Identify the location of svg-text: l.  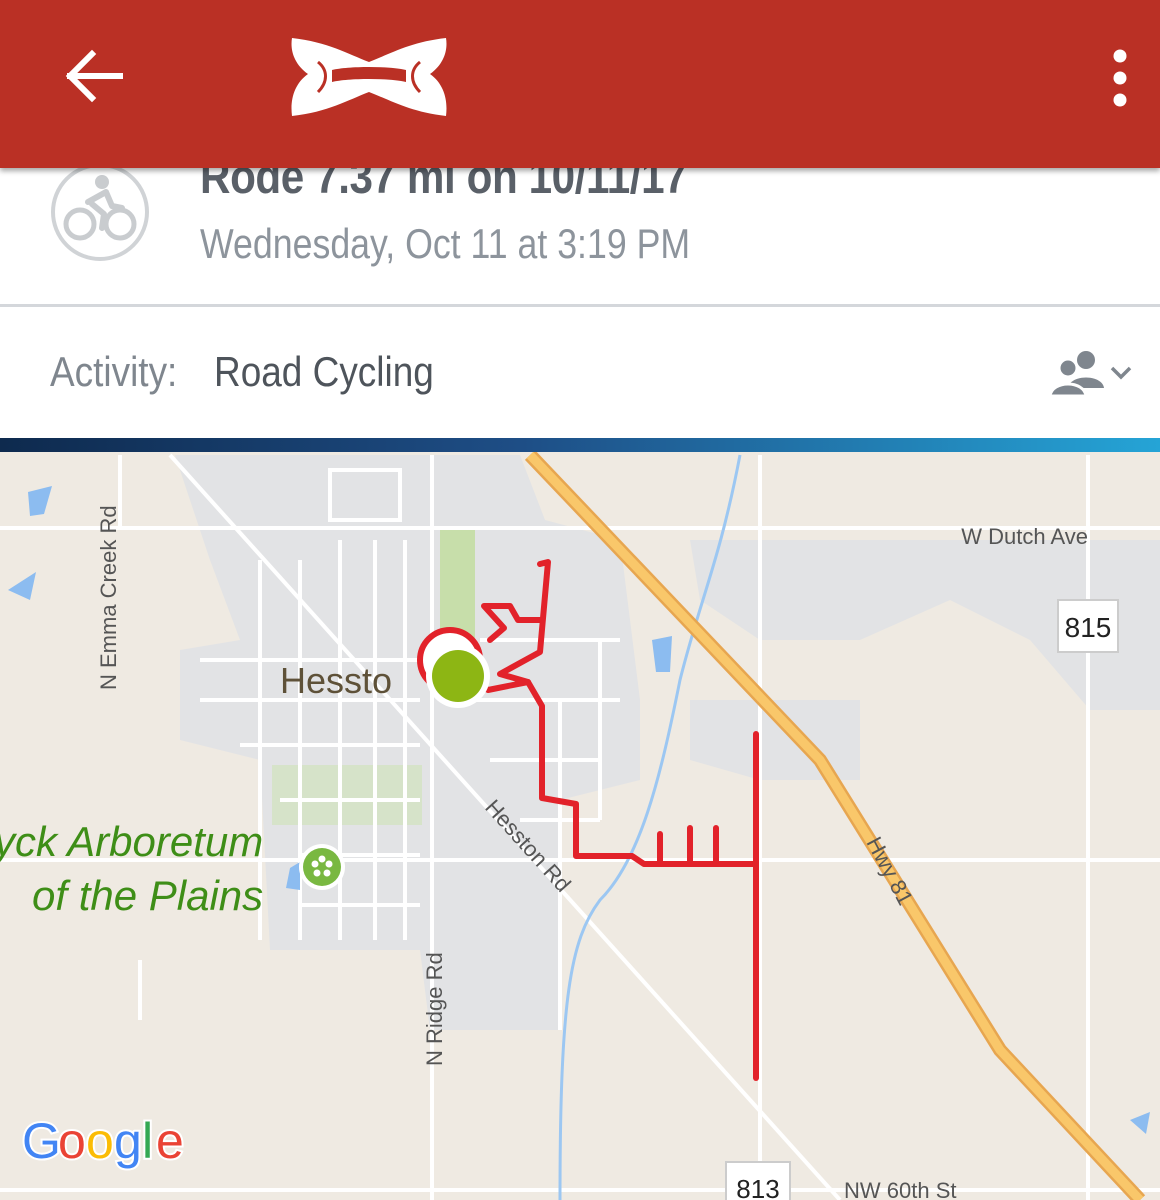
(147, 1141).